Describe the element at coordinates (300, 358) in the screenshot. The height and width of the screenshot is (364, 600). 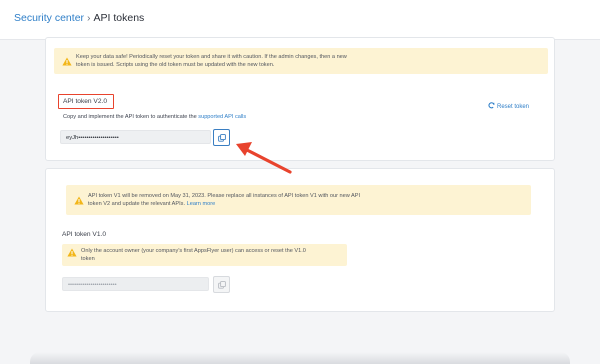
I see `bottom-shadow` at that location.